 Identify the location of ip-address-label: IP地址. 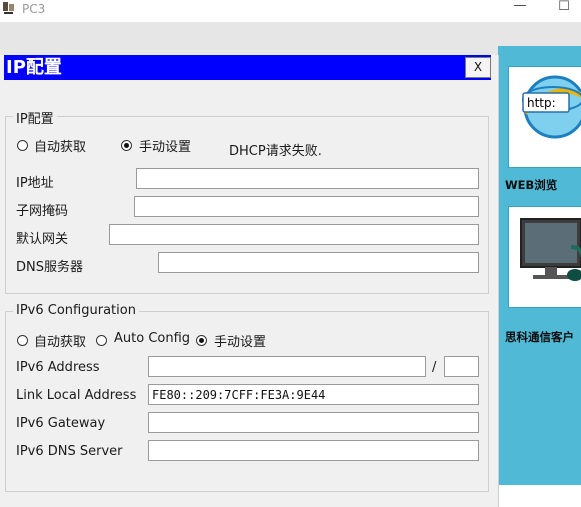
(35, 183).